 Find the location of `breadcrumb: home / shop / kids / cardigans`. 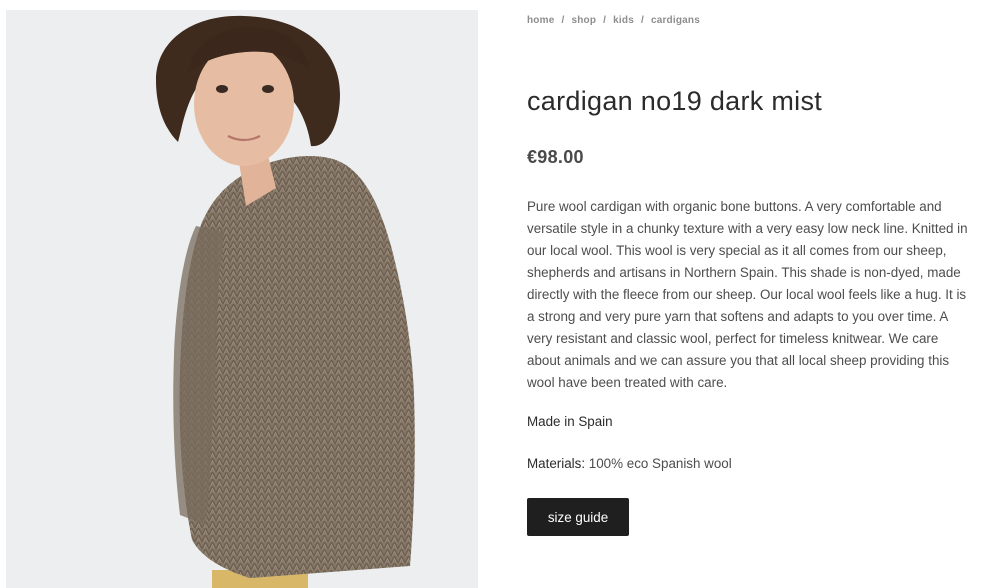

breadcrumb: home / shop / kids / cardigans is located at coordinates (613, 20).